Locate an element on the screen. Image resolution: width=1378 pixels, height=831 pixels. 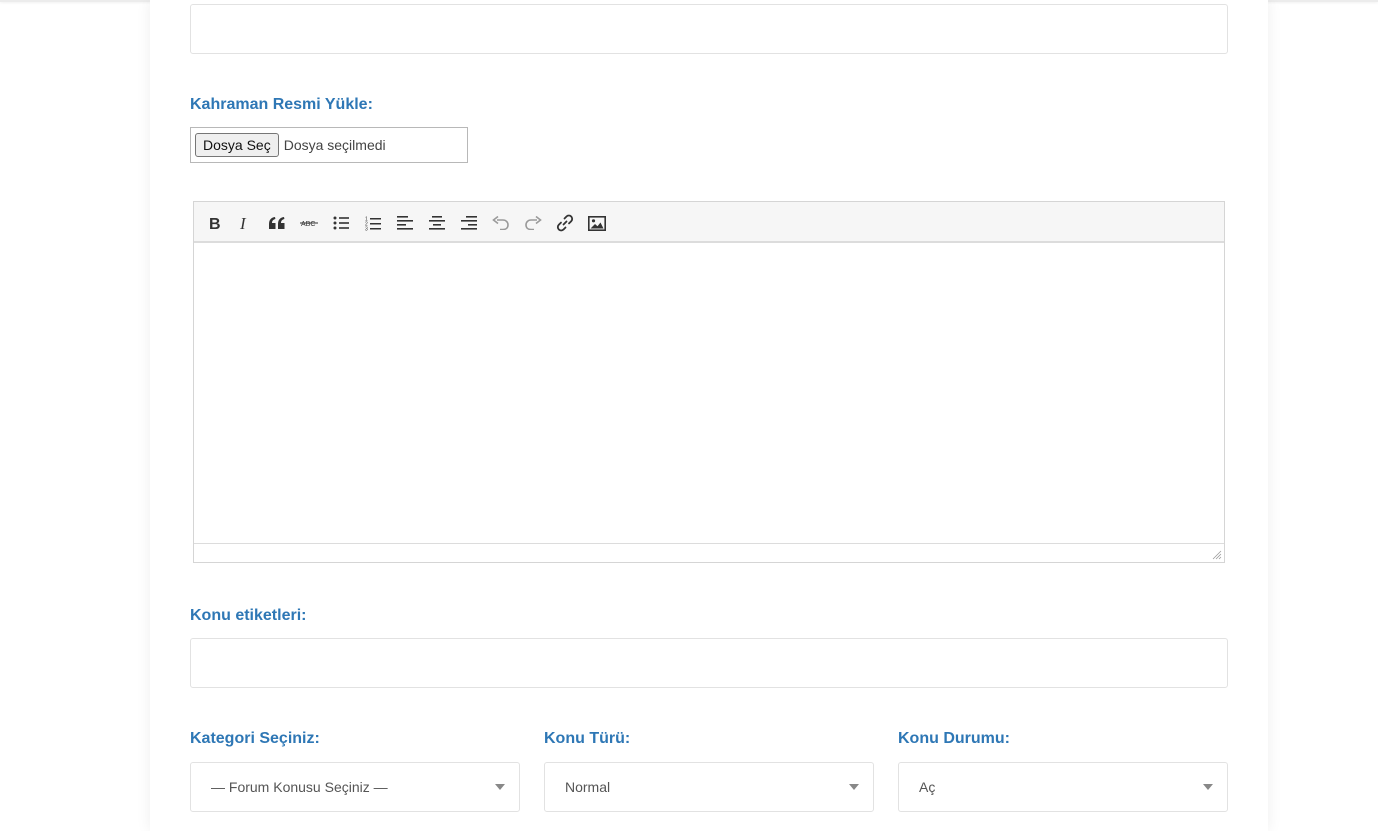
italic-icon: I is located at coordinates (243, 223).